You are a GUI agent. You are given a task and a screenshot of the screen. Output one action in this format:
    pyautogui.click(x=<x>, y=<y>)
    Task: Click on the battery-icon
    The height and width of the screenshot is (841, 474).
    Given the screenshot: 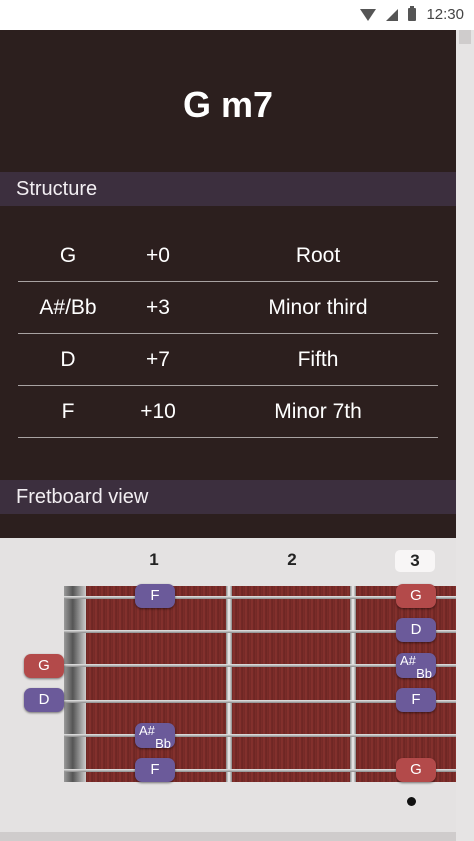 What is the action you would take?
    pyautogui.click(x=412, y=13)
    